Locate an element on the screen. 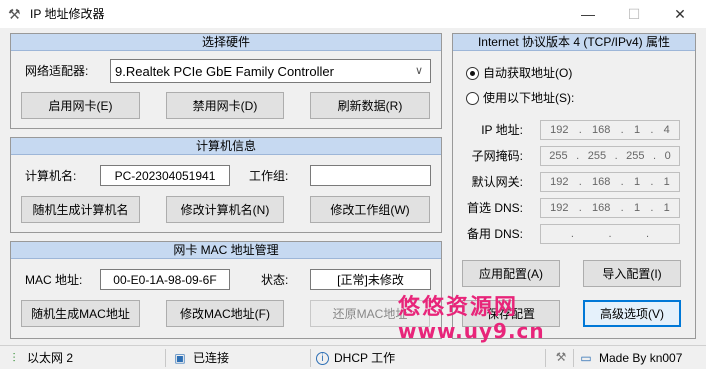 Image resolution: width=706 pixels, height=369 pixels. connection-text: 已连接 is located at coordinates (211, 358).